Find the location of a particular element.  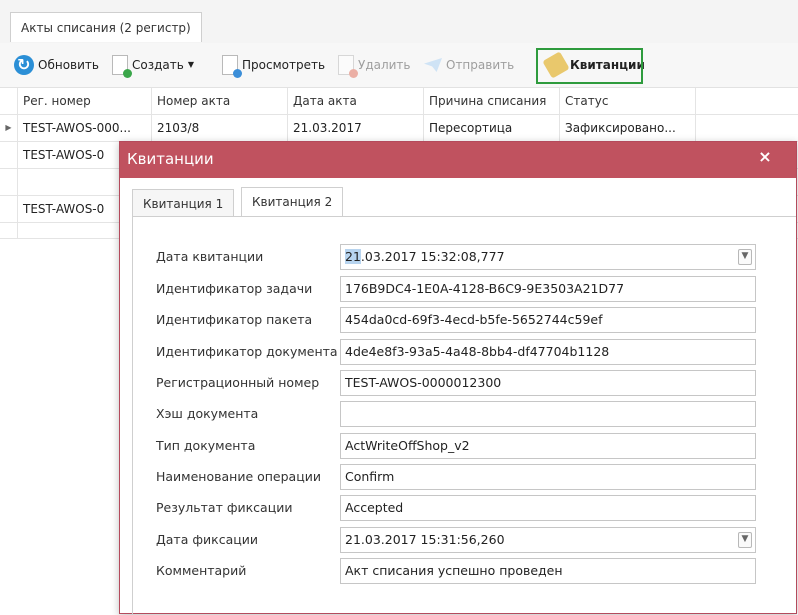

task-id-field: 176B9DC4-1E0A-4128-B6C9-9E3503A21D77 is located at coordinates (548, 289).